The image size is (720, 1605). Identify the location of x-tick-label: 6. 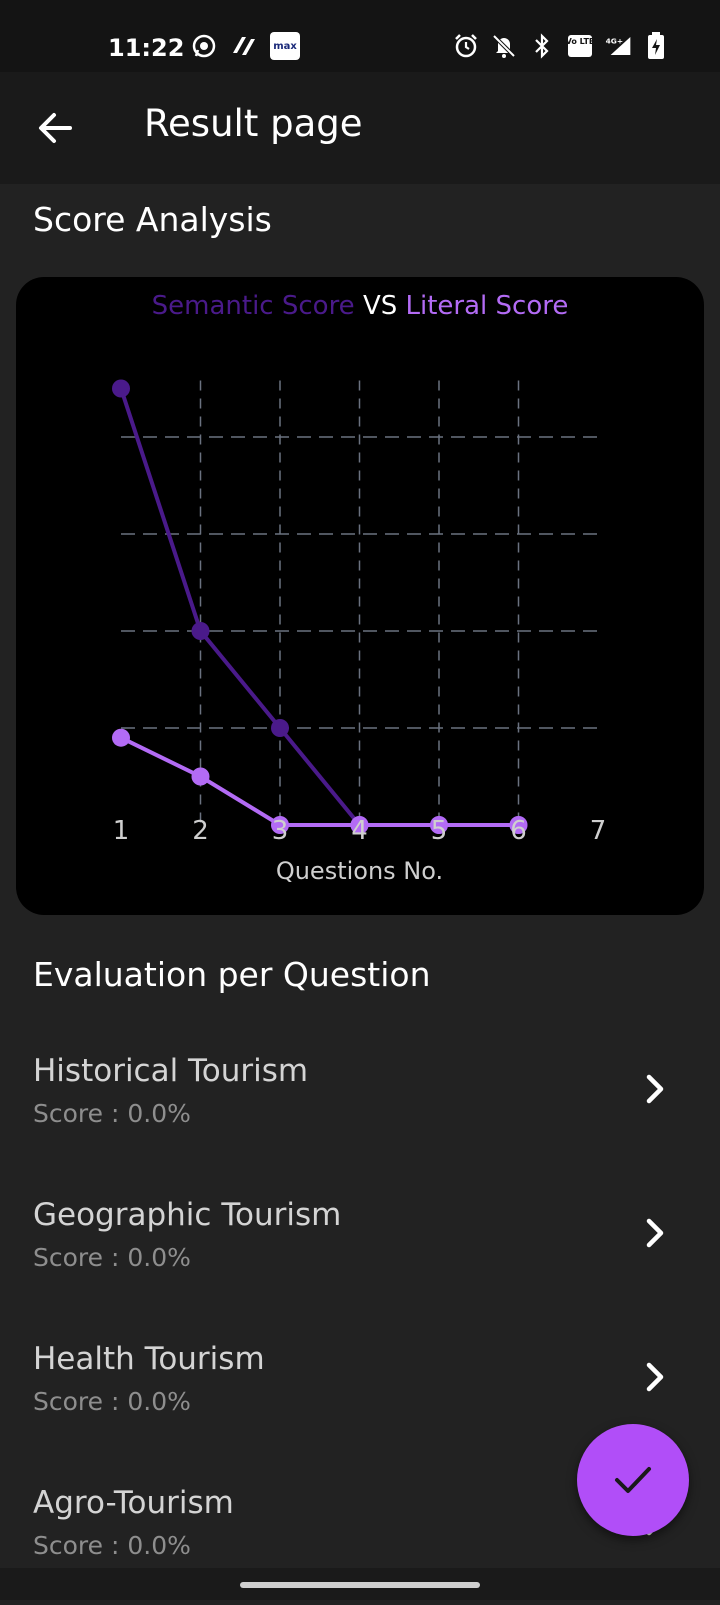
(518, 831).